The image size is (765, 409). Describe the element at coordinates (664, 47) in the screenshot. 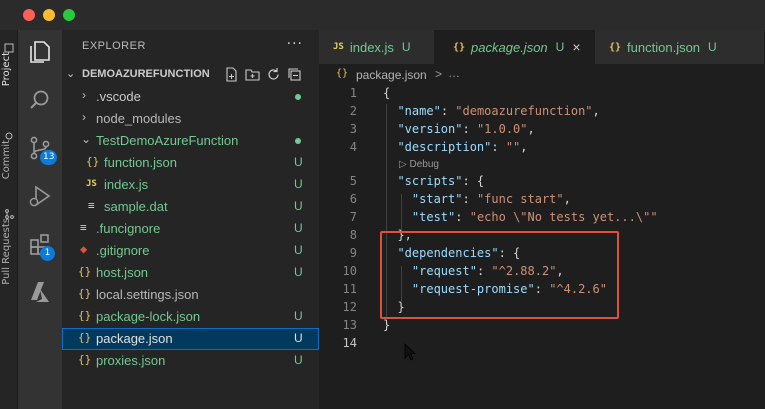

I see `tab-label: function.json` at that location.